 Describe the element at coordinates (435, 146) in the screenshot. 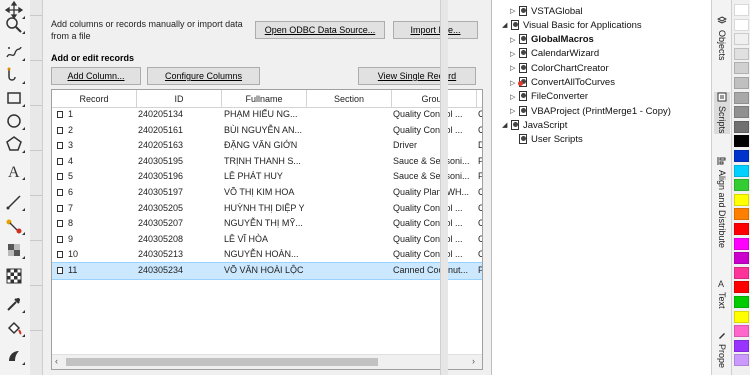

I see `group-cell: Driver` at that location.